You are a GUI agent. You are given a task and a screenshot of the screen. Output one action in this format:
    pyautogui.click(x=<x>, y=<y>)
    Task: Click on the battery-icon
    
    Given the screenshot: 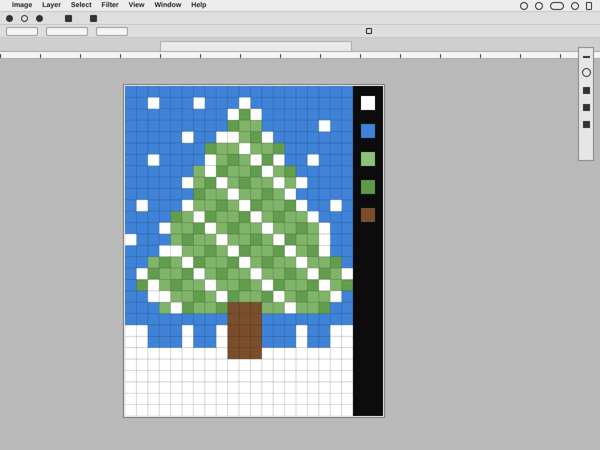 What is the action you would take?
    pyautogui.click(x=589, y=6)
    